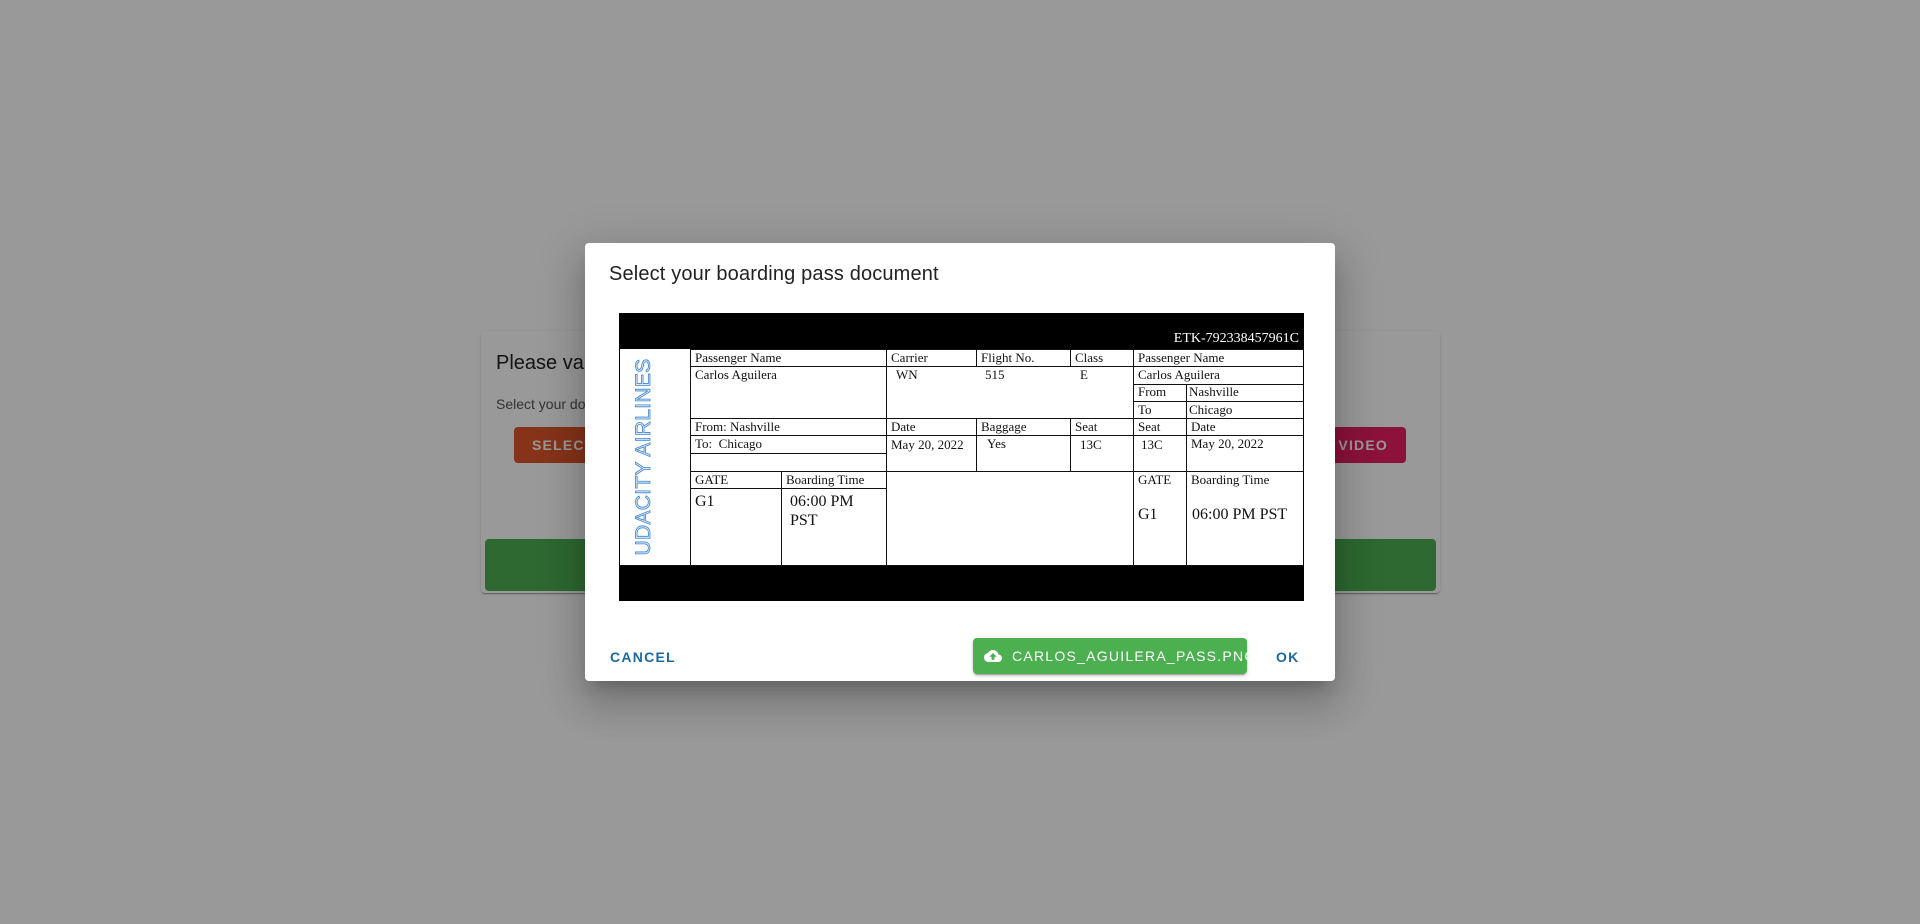  Describe the element at coordinates (711, 426) in the screenshot. I see `from-label: From:` at that location.